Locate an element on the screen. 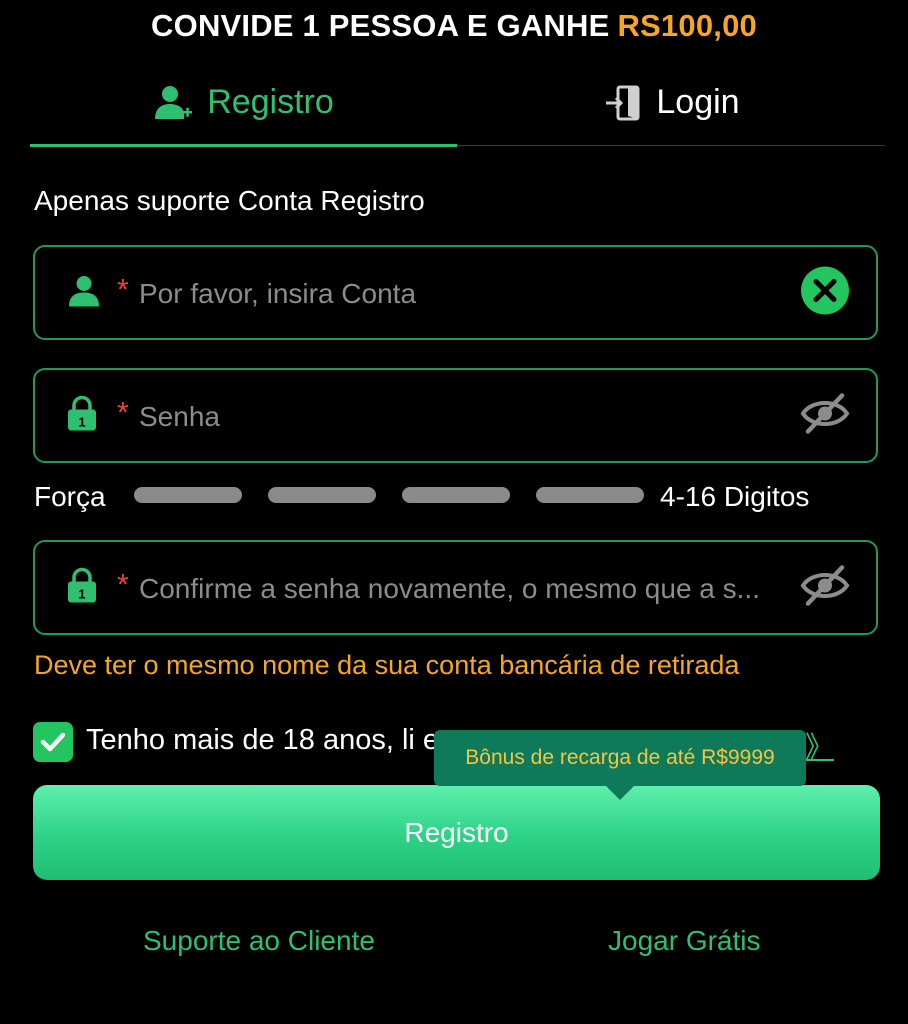 The width and height of the screenshot is (908, 1024). strength-label: Força is located at coordinates (70, 496).